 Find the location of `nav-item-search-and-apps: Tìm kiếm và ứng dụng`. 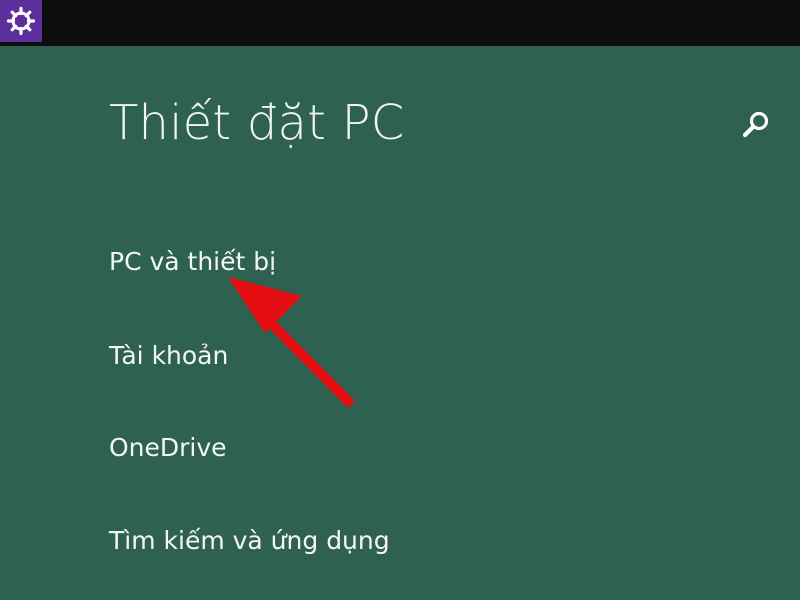

nav-item-search-and-apps: Tìm kiếm và ứng dụng is located at coordinates (249, 541).